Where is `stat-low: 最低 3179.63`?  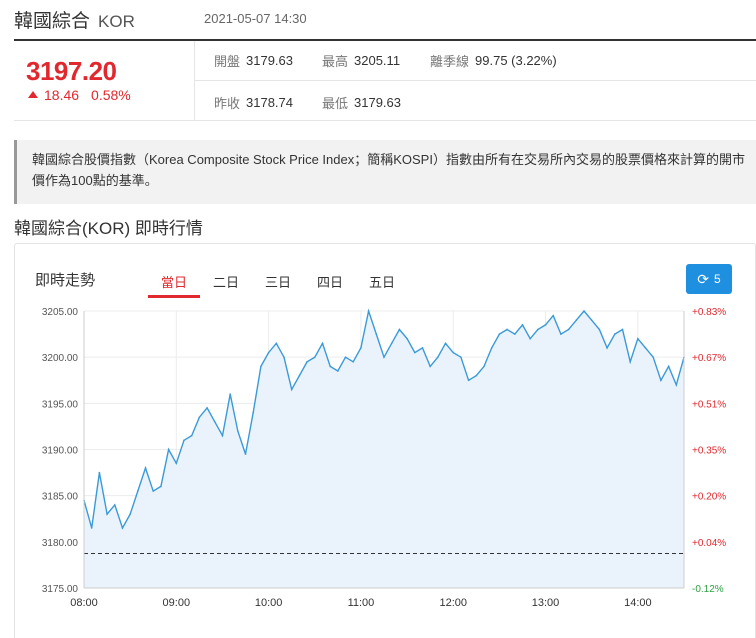
stat-low: 最低 3179.63 is located at coordinates (362, 102).